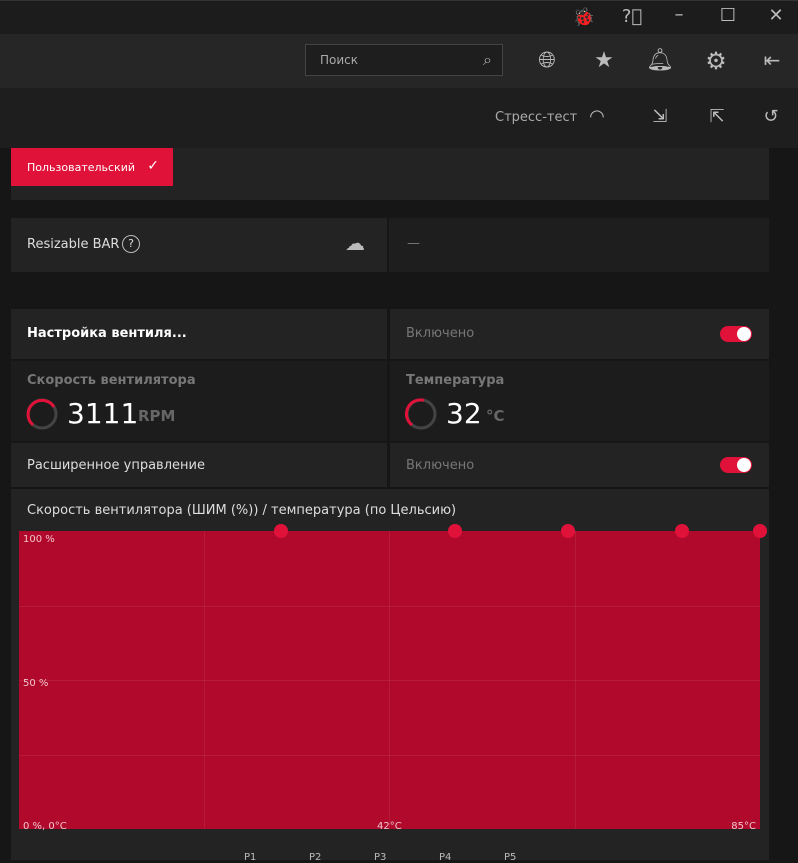 The width and height of the screenshot is (798, 863). What do you see at coordinates (199, 401) in the screenshot?
I see `fan-speed-panel: Скорость вентилятора 3111 RPM` at bounding box center [199, 401].